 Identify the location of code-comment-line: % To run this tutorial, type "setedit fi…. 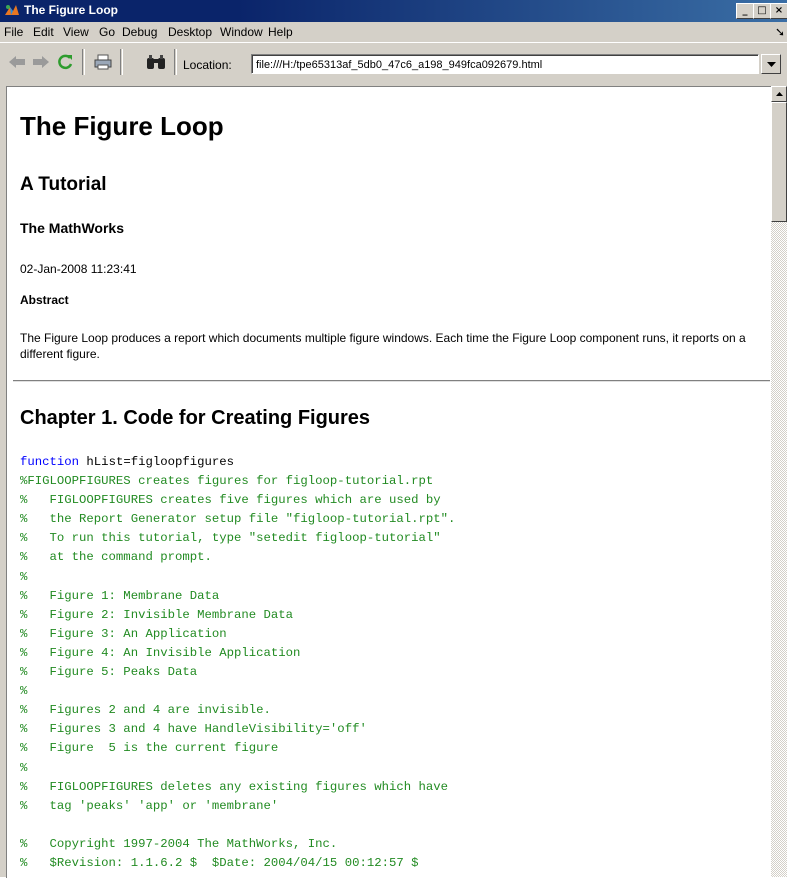
(230, 538).